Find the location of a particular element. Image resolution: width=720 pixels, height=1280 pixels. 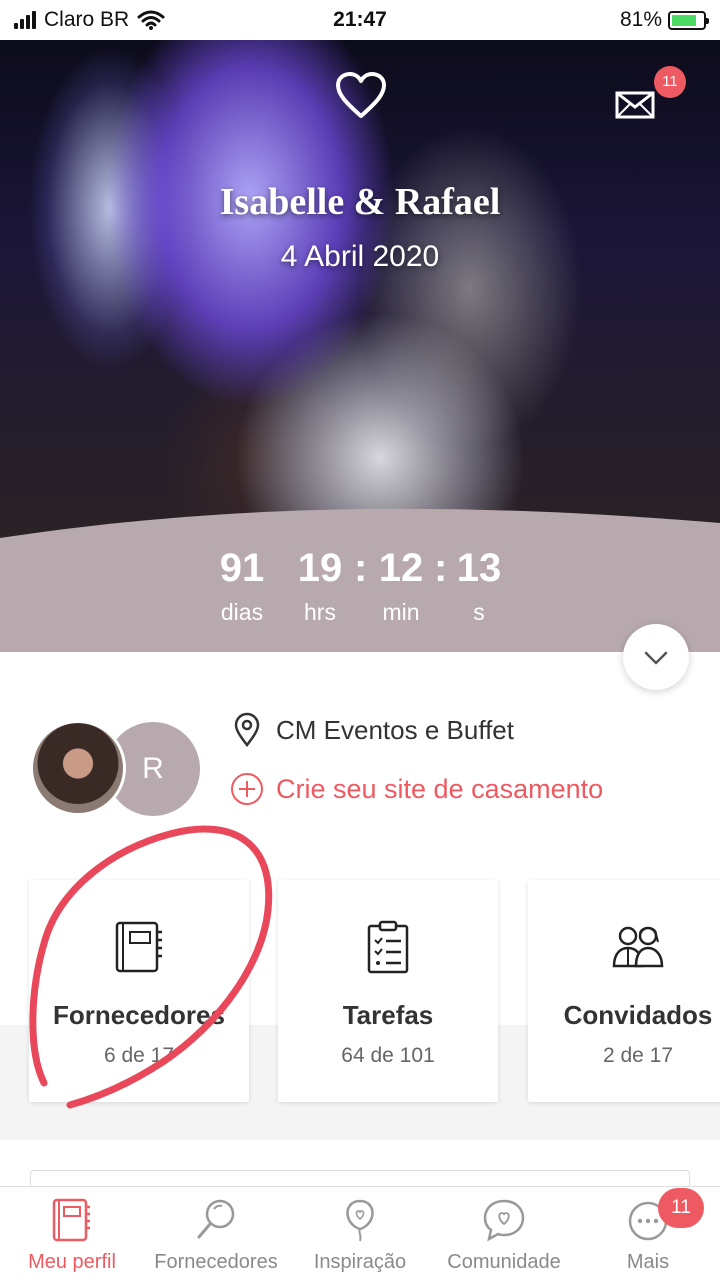

battery-fill is located at coordinates (684, 20).